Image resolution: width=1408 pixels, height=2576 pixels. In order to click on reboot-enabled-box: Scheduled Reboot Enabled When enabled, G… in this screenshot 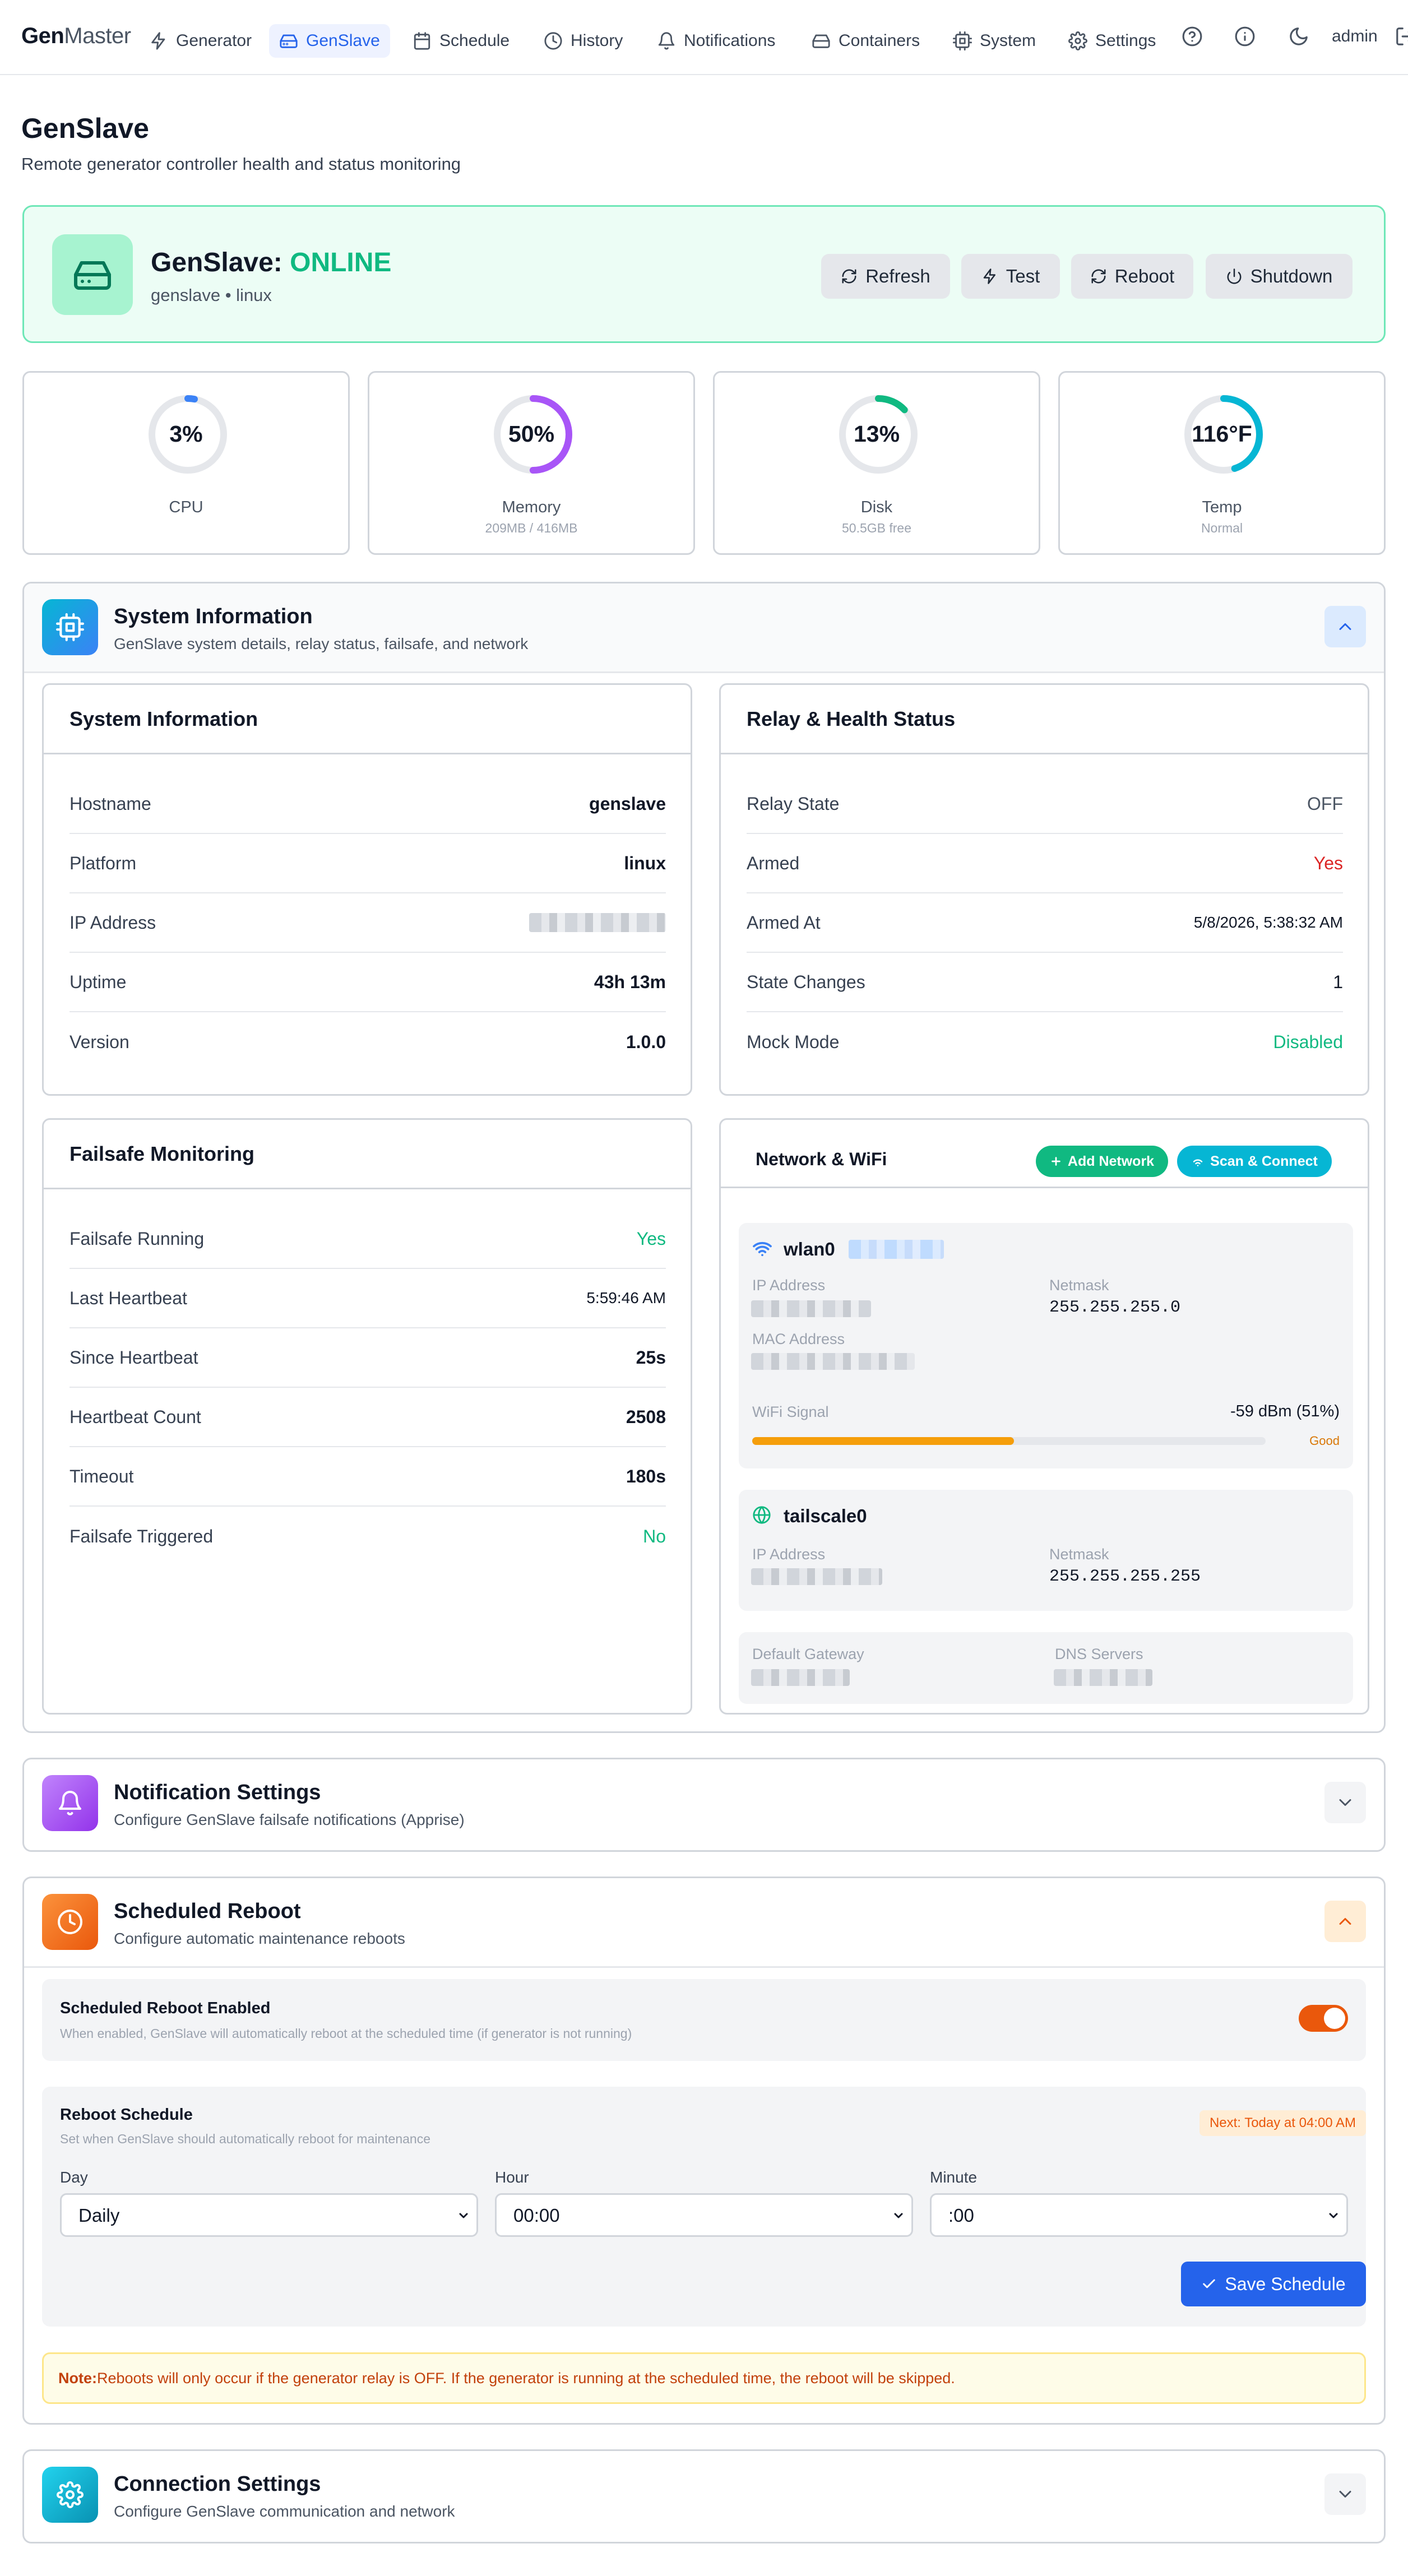, I will do `click(704, 2020)`.